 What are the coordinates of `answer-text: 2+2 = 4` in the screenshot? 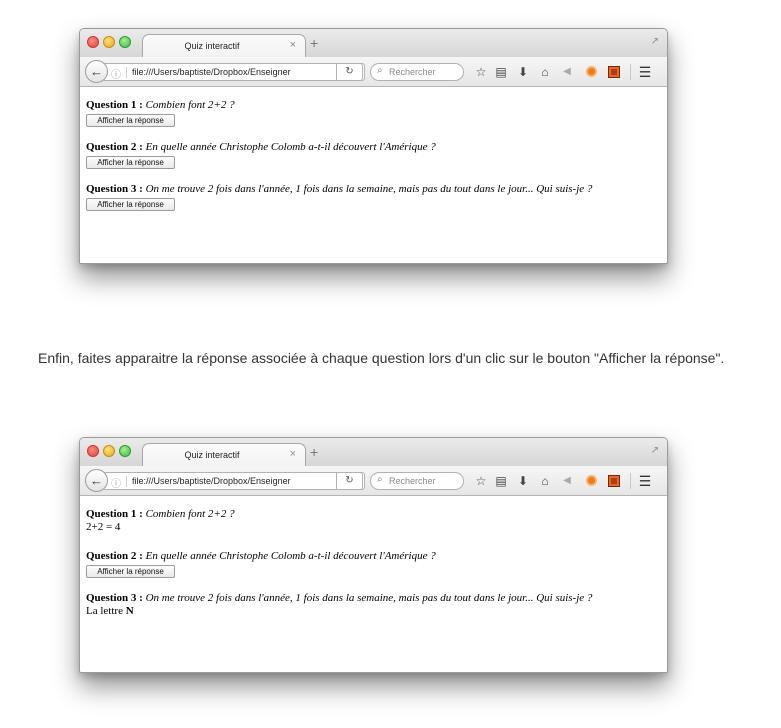 It's located at (103, 527).